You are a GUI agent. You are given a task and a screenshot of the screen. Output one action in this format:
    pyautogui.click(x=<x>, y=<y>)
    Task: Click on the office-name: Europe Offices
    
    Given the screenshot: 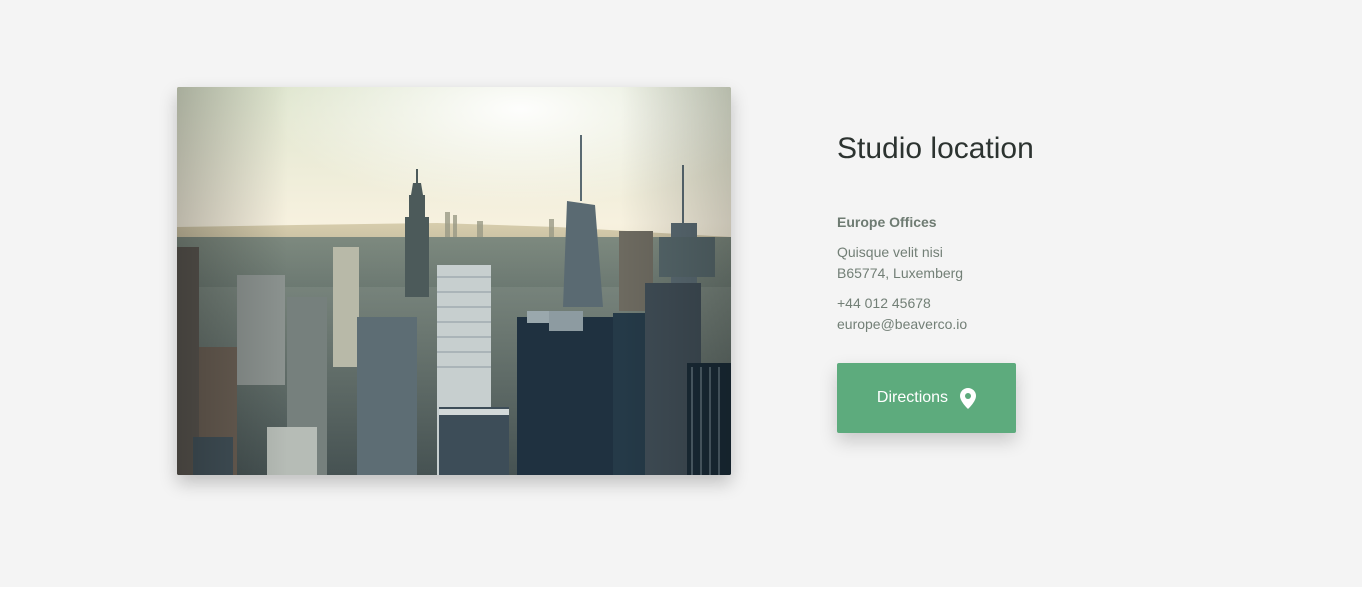 What is the action you would take?
    pyautogui.click(x=887, y=222)
    